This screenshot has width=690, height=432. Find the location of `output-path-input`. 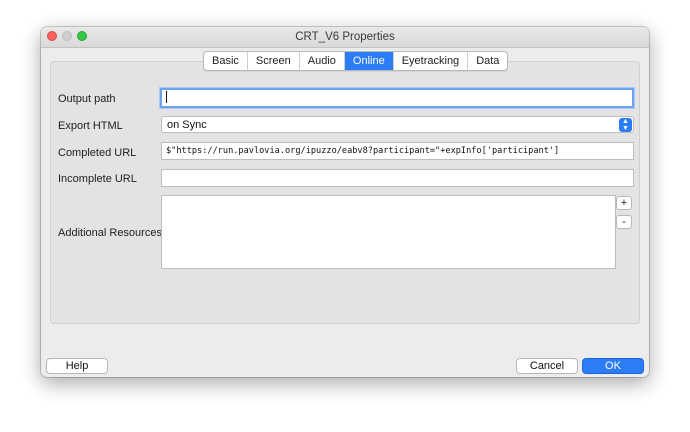

output-path-input is located at coordinates (397, 98).